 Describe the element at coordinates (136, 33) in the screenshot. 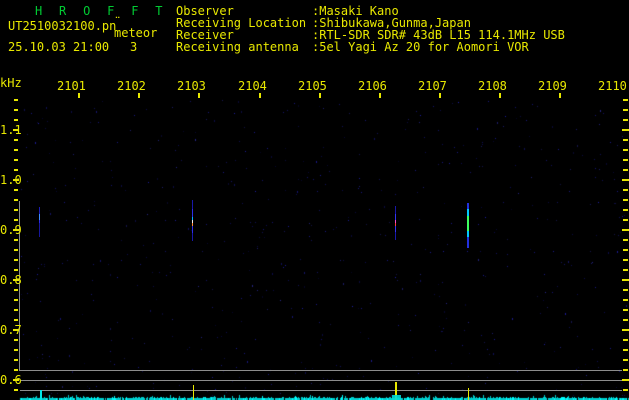

I see `band-label: meteor` at that location.